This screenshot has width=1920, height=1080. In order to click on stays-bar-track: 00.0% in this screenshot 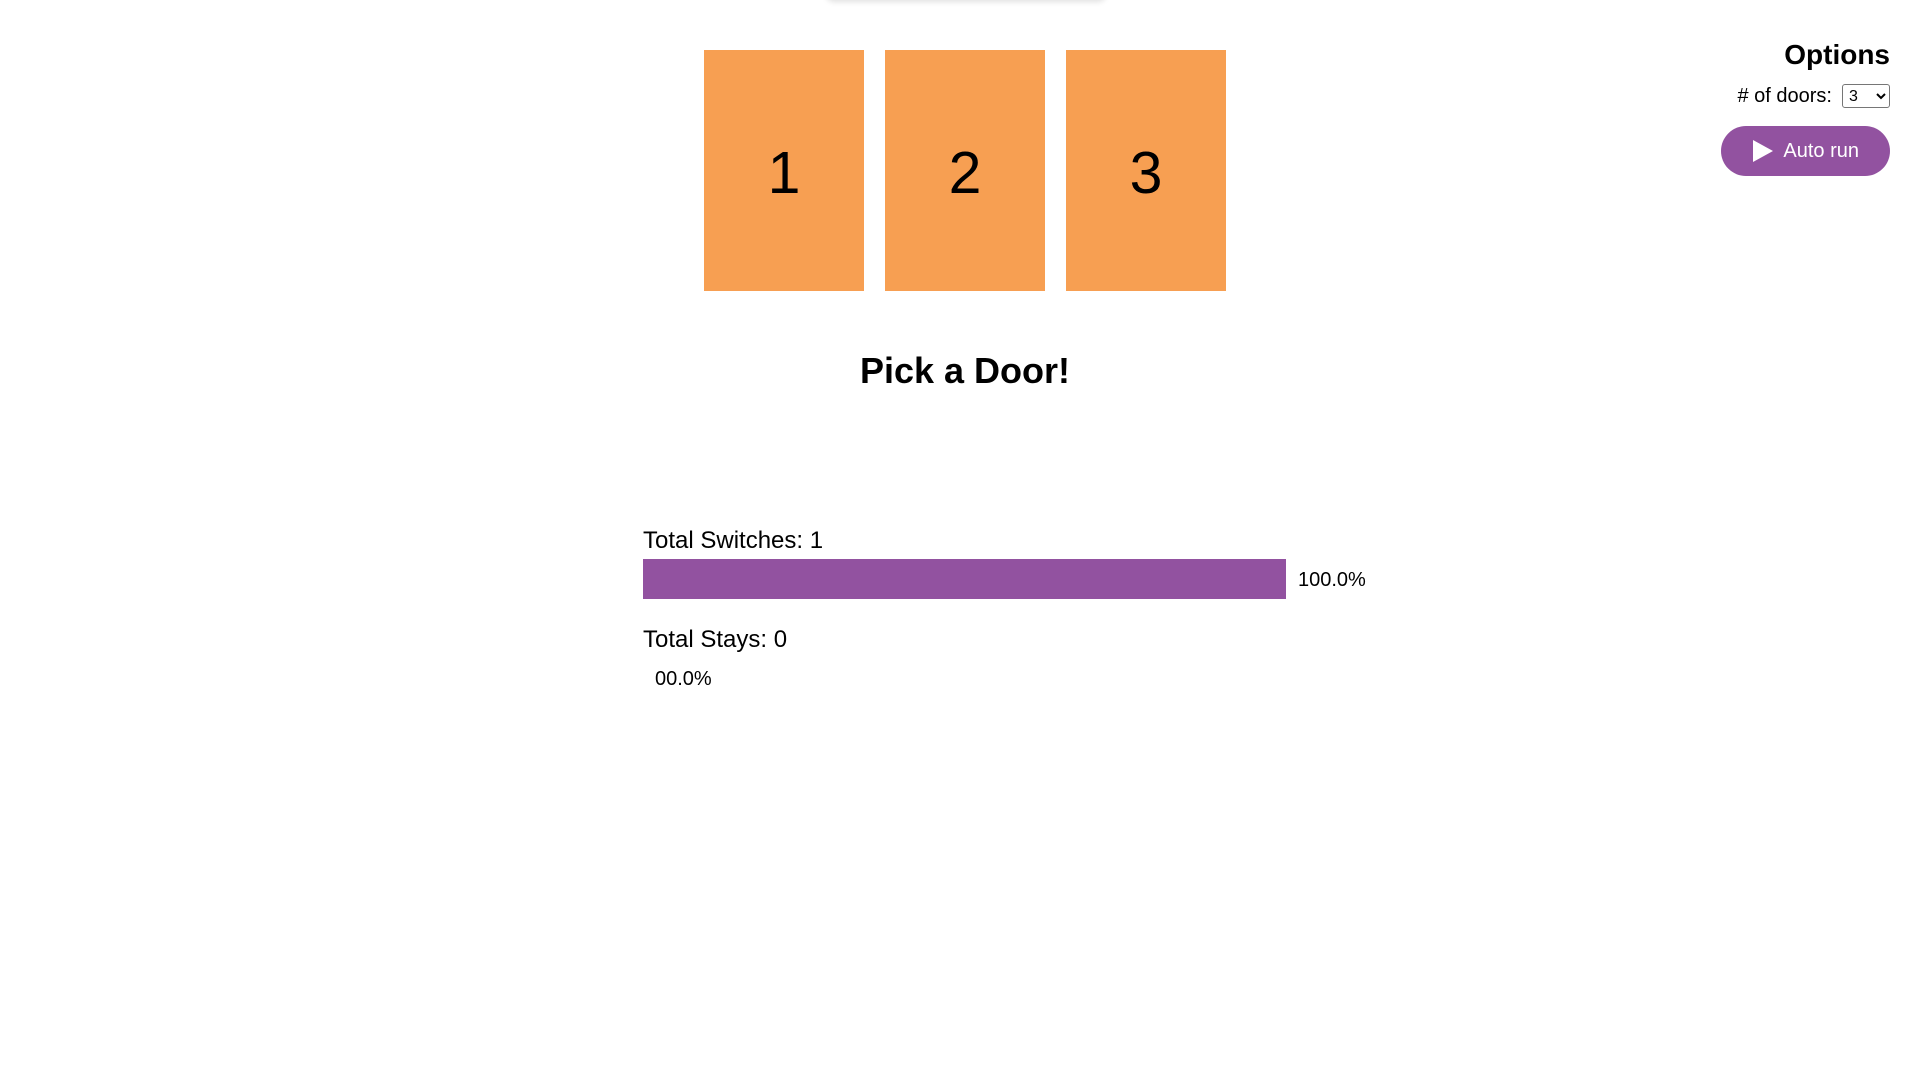, I will do `click(964, 678)`.